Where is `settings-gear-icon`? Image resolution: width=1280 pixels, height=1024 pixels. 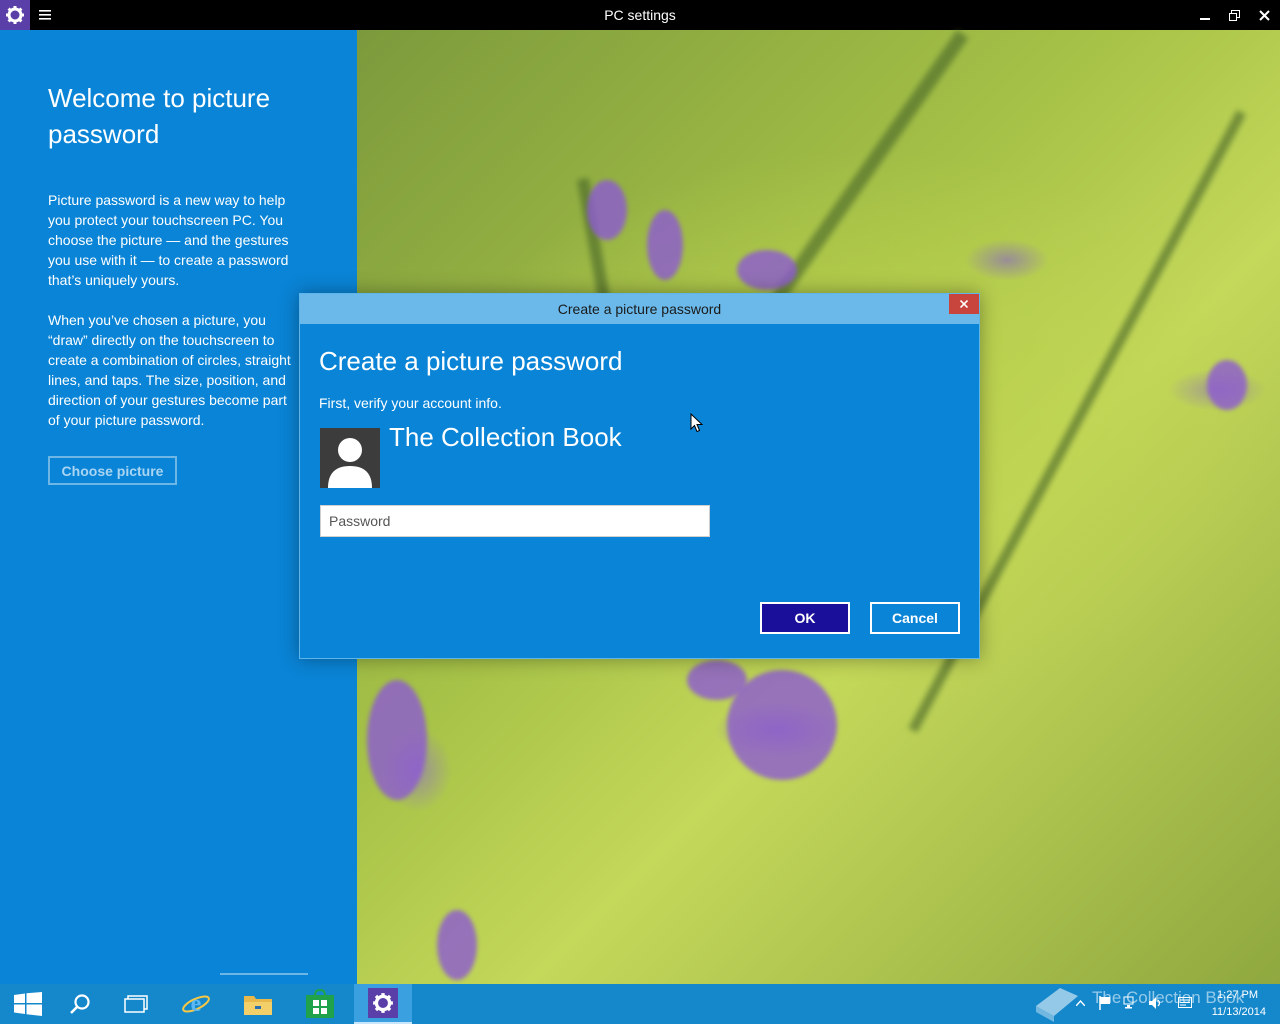 settings-gear-icon is located at coordinates (383, 1004).